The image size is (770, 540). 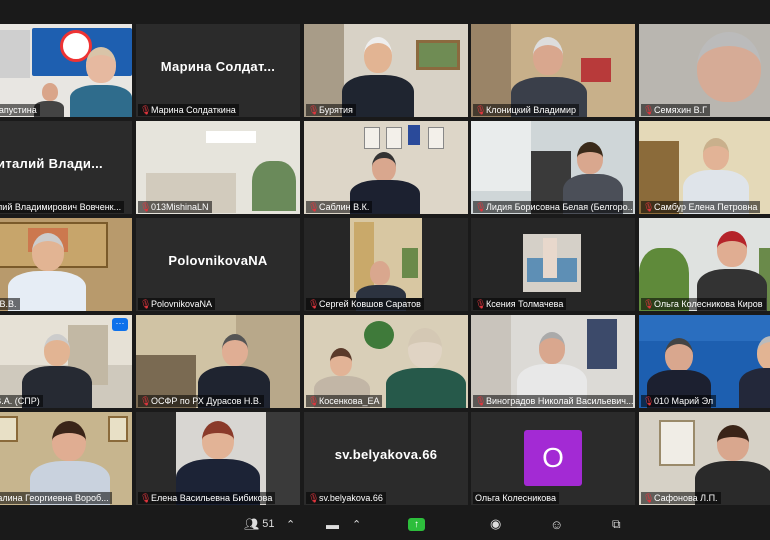 I want to click on participant-tile: 🎙︎ Сергей Ковшов Саратов, so click(x=386, y=264).